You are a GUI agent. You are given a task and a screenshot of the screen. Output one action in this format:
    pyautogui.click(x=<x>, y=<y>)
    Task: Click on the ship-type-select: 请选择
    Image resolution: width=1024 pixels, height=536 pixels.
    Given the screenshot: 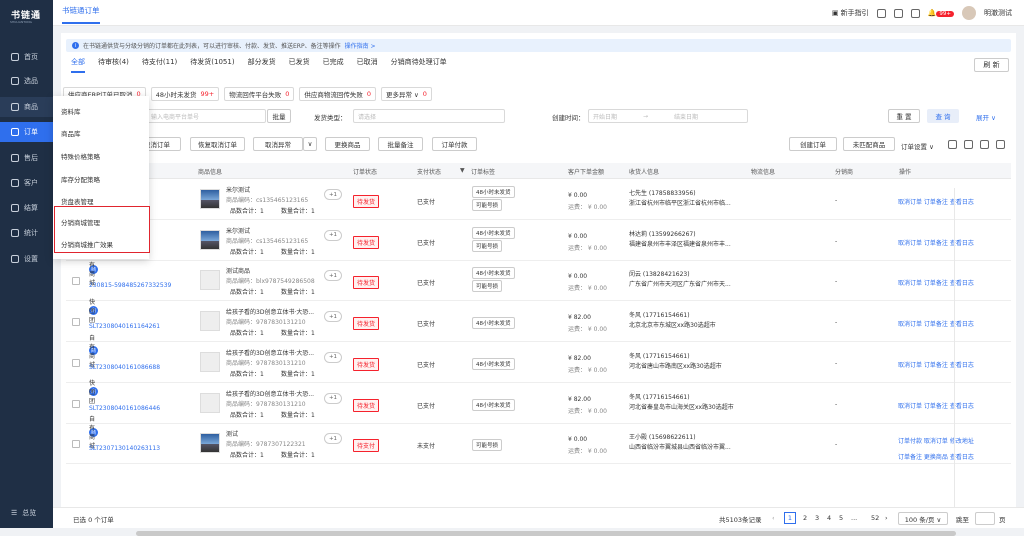 What is the action you would take?
    pyautogui.click(x=429, y=116)
    